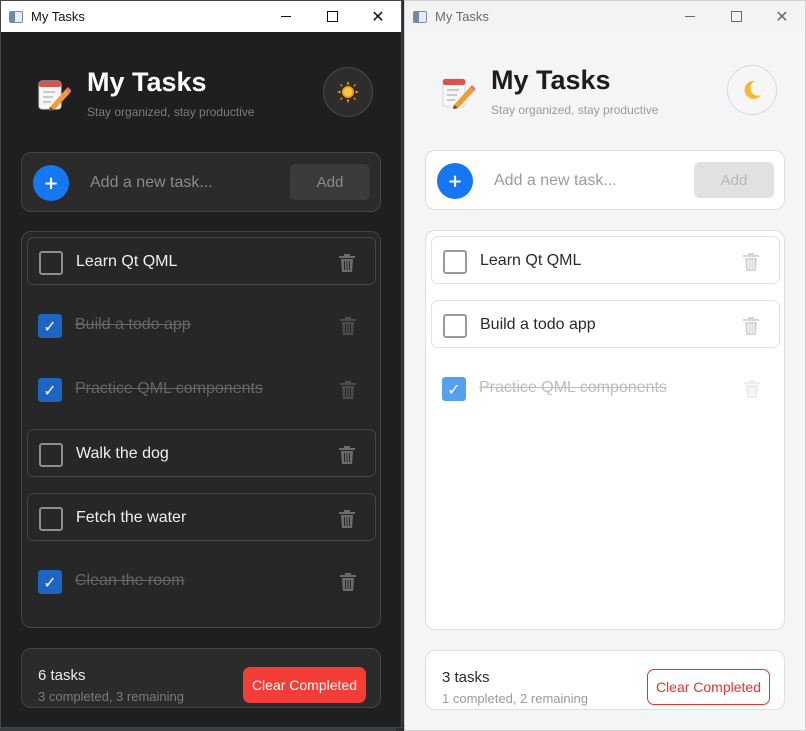  What do you see at coordinates (201, 517) in the screenshot?
I see `list-item: Fetch the water` at bounding box center [201, 517].